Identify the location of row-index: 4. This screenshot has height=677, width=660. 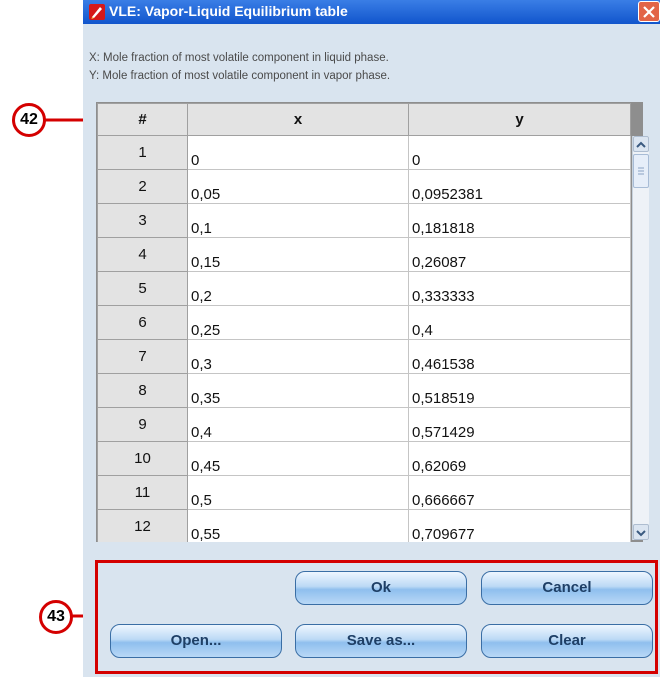
(142, 254).